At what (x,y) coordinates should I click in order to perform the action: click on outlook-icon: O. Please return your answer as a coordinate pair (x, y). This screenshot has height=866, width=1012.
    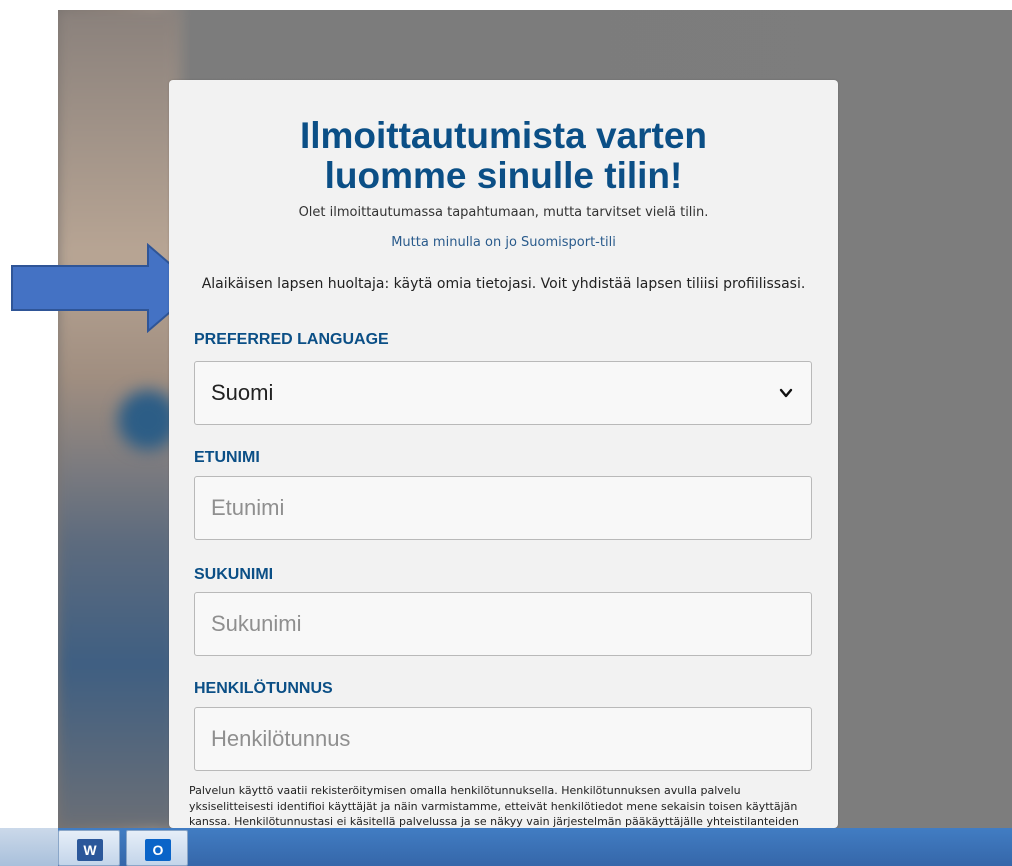
    Looking at the image, I should click on (158, 850).